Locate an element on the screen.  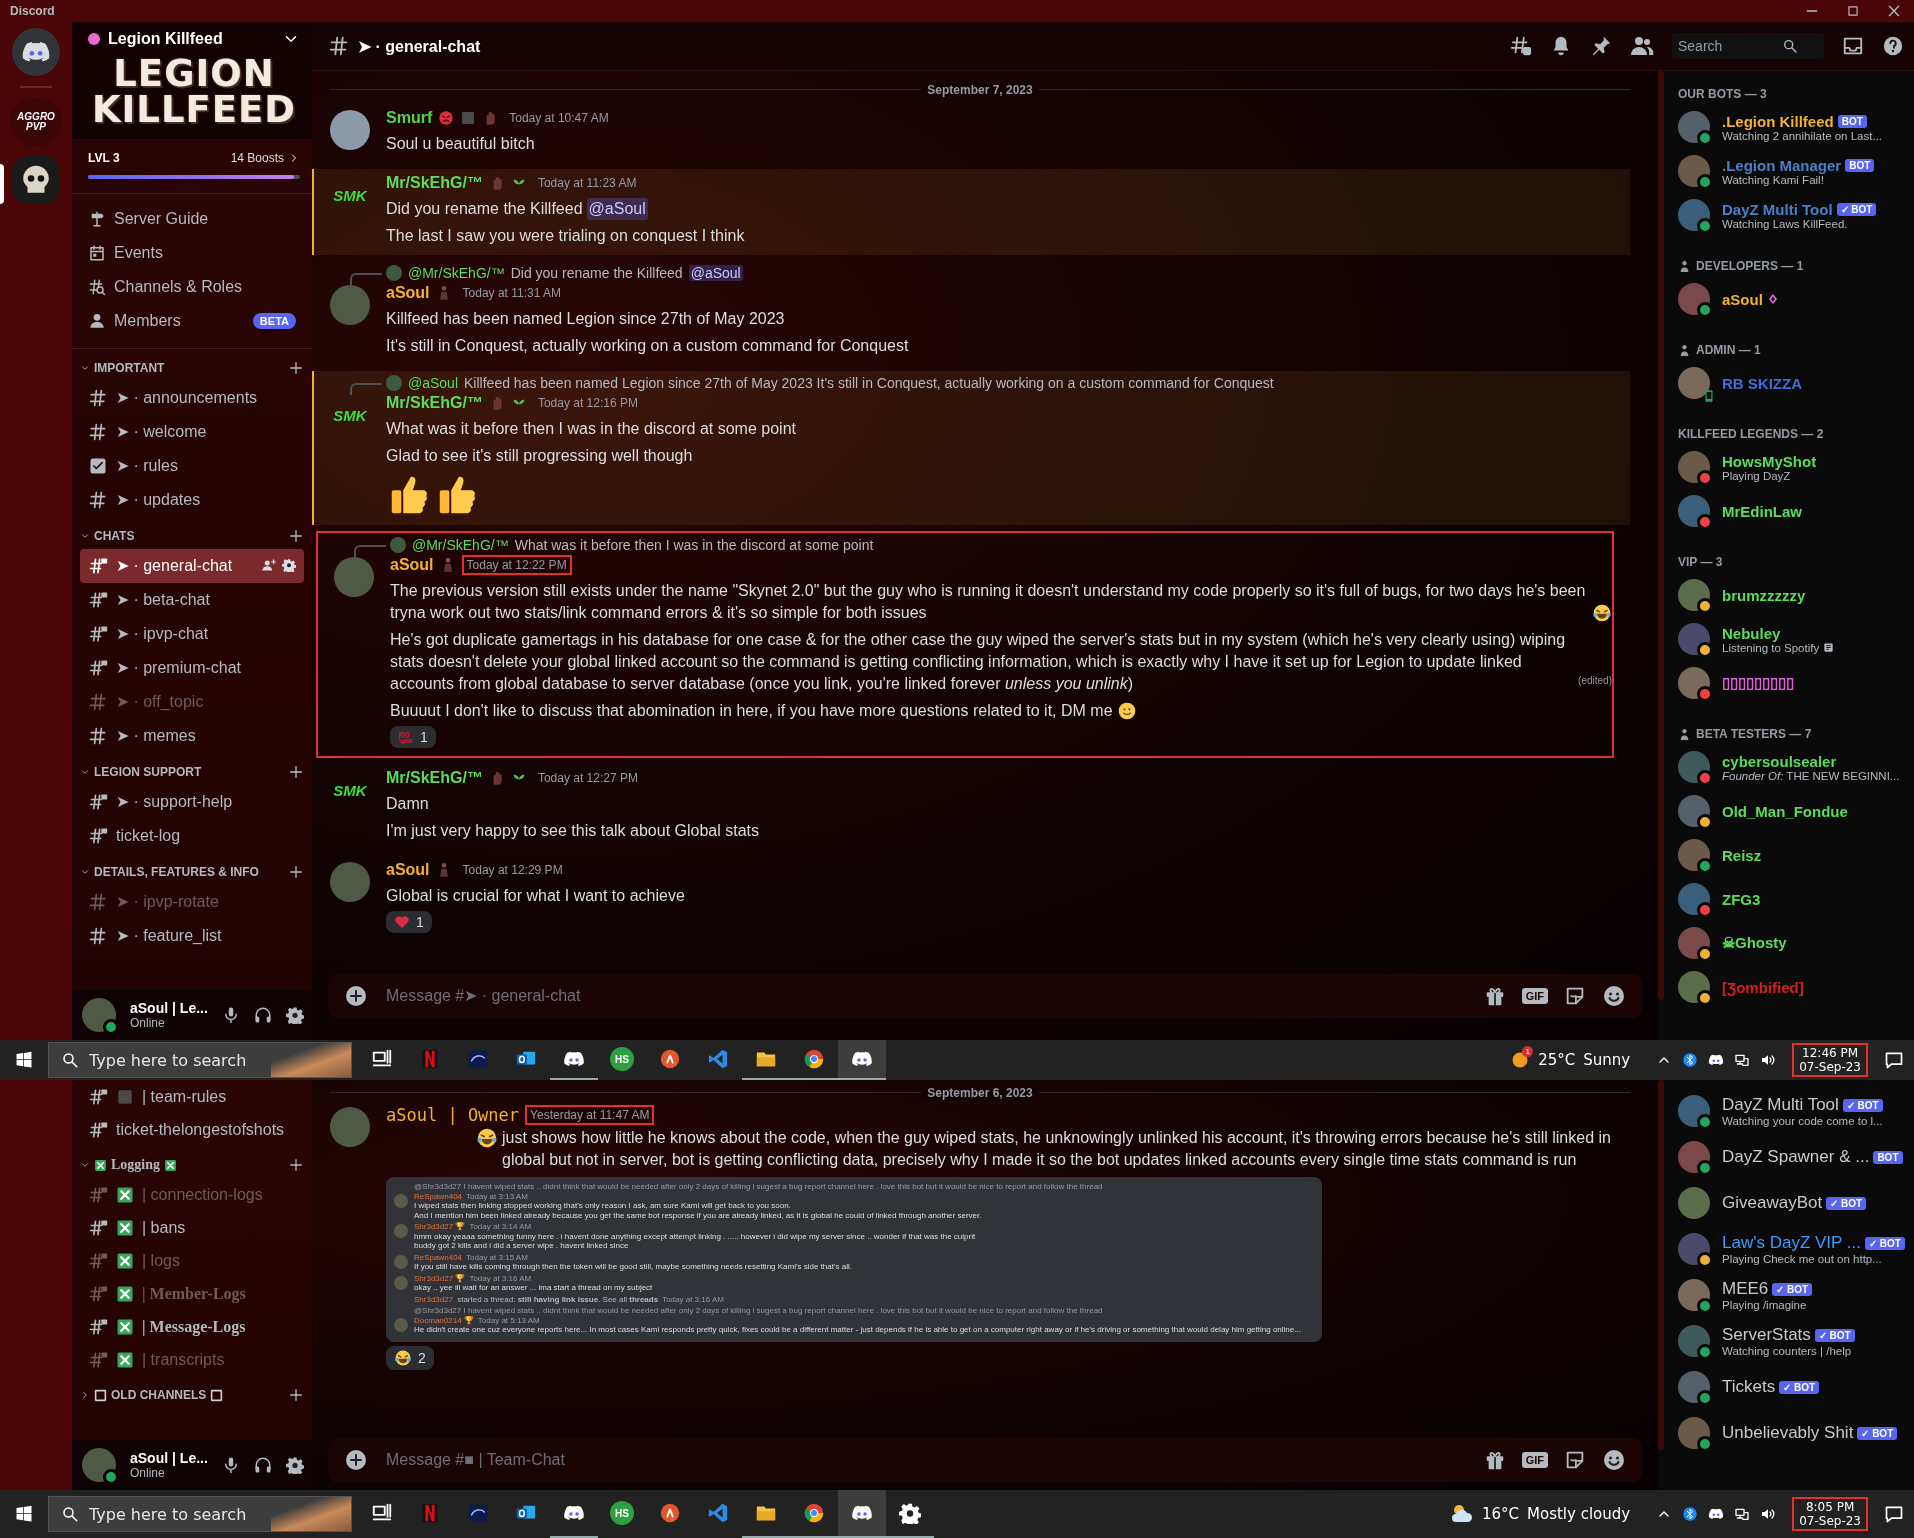
member-name: Unbelievably Shit is located at coordinates (1788, 1433).